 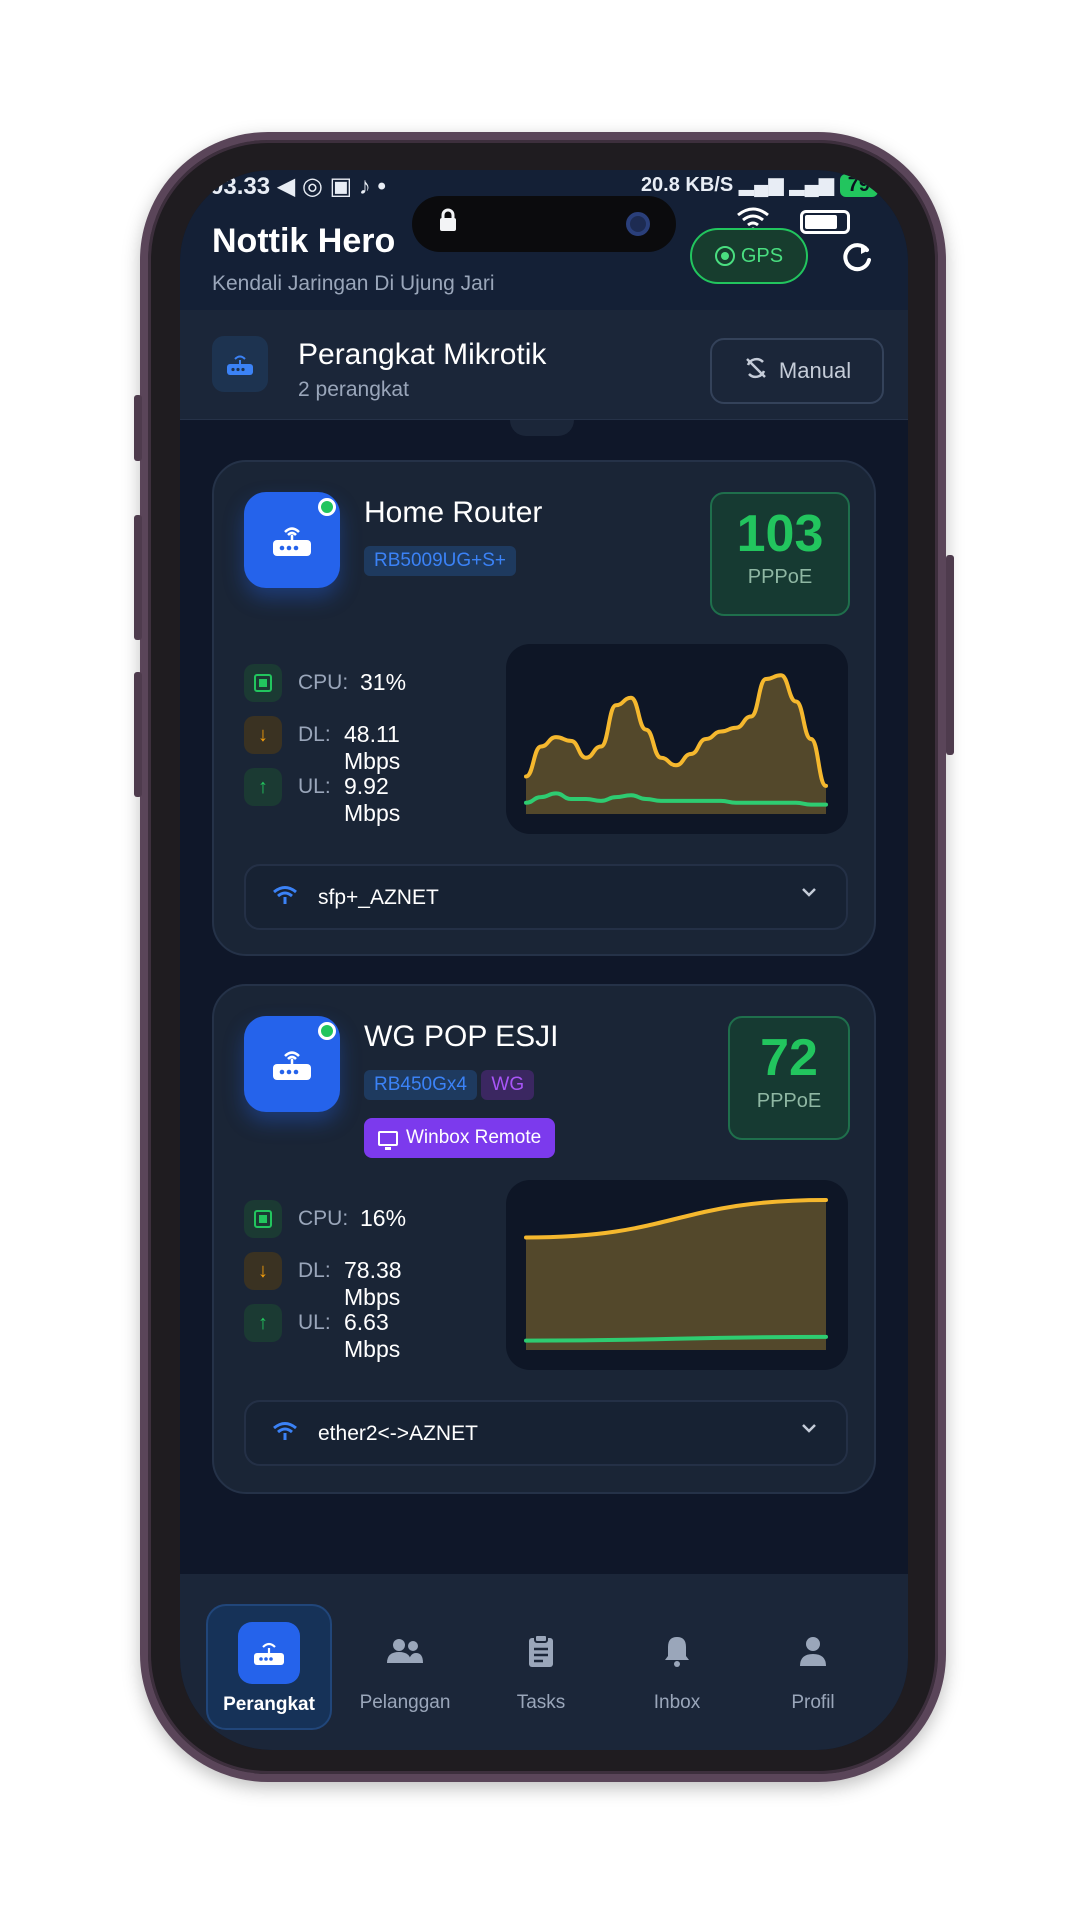 I want to click on wg-badge: WG, so click(x=508, y=1085).